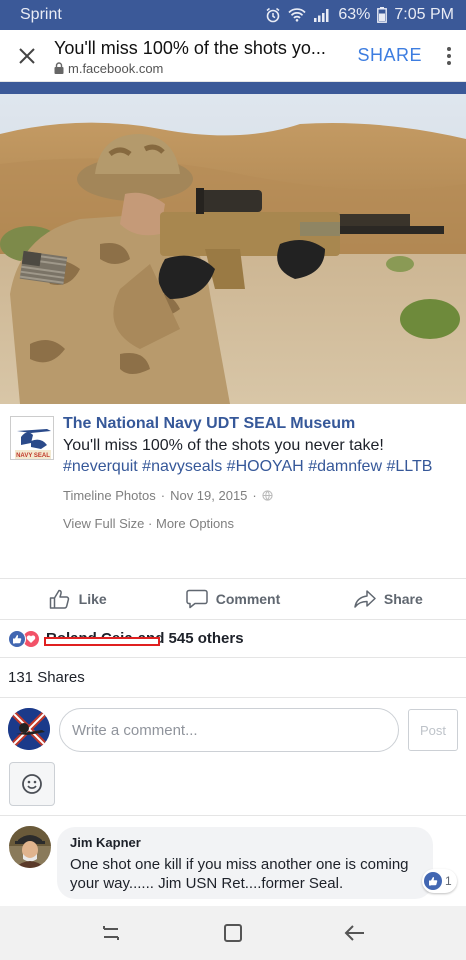 Image resolution: width=466 pixels, height=960 pixels. What do you see at coordinates (92, 599) in the screenshot?
I see `like-label: Like` at bounding box center [92, 599].